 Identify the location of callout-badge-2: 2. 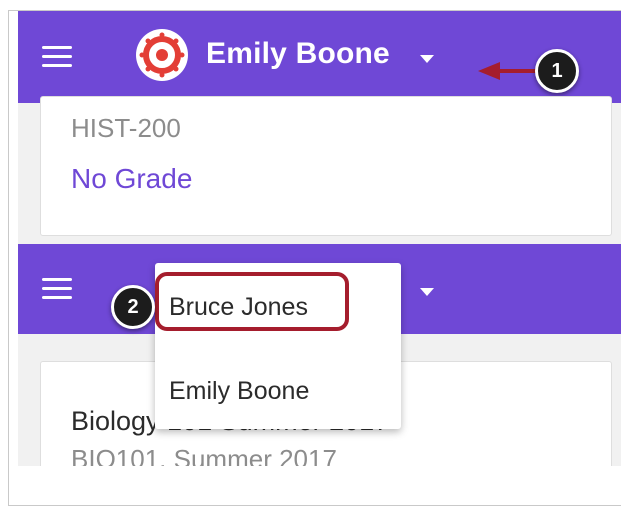
(133, 307).